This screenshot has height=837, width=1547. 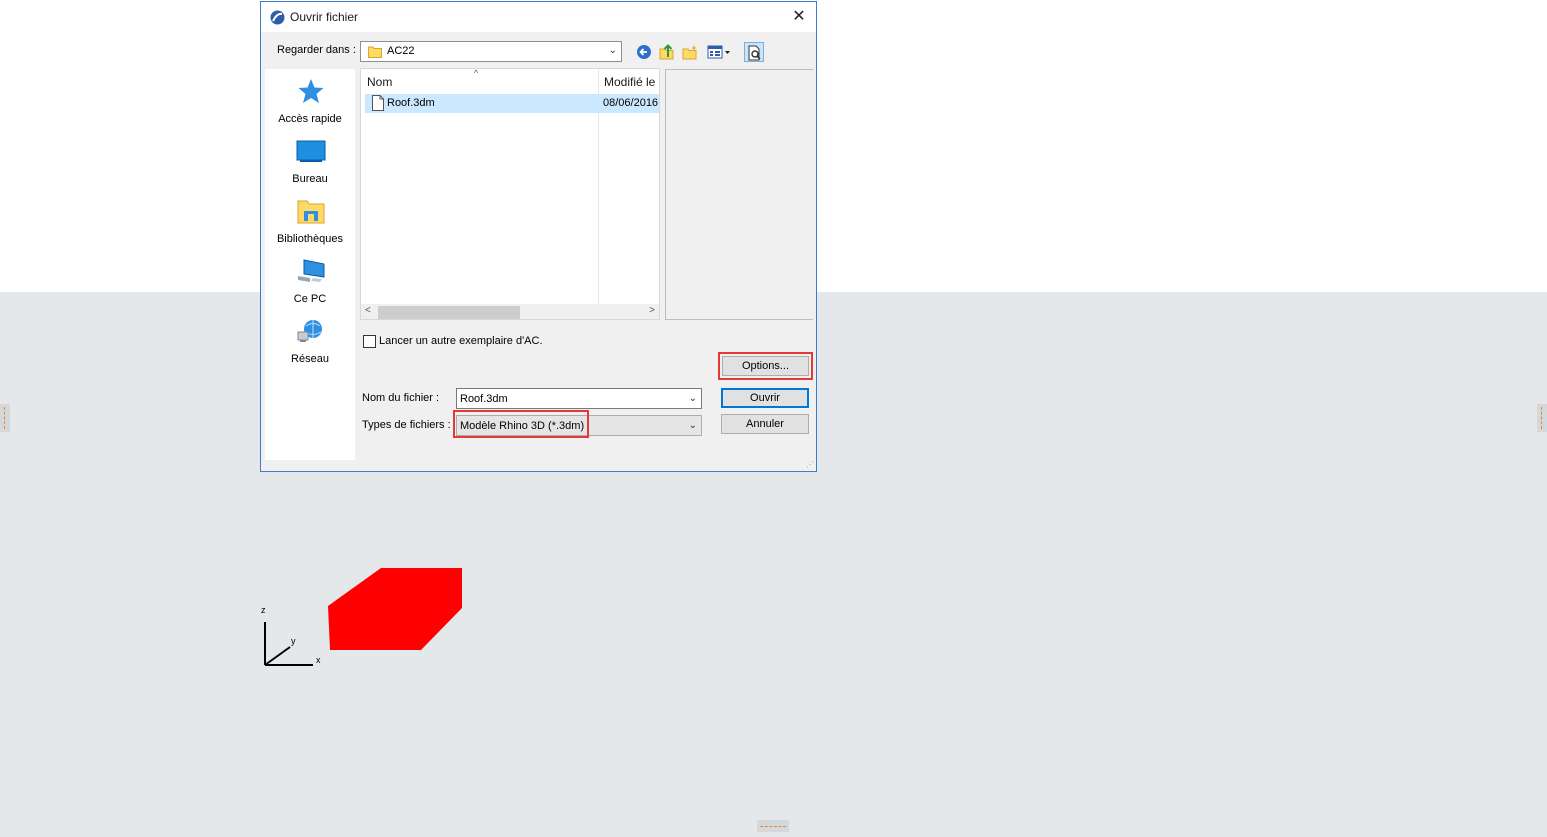 What do you see at coordinates (401, 51) in the screenshot?
I see `look-in-value: AC22` at bounding box center [401, 51].